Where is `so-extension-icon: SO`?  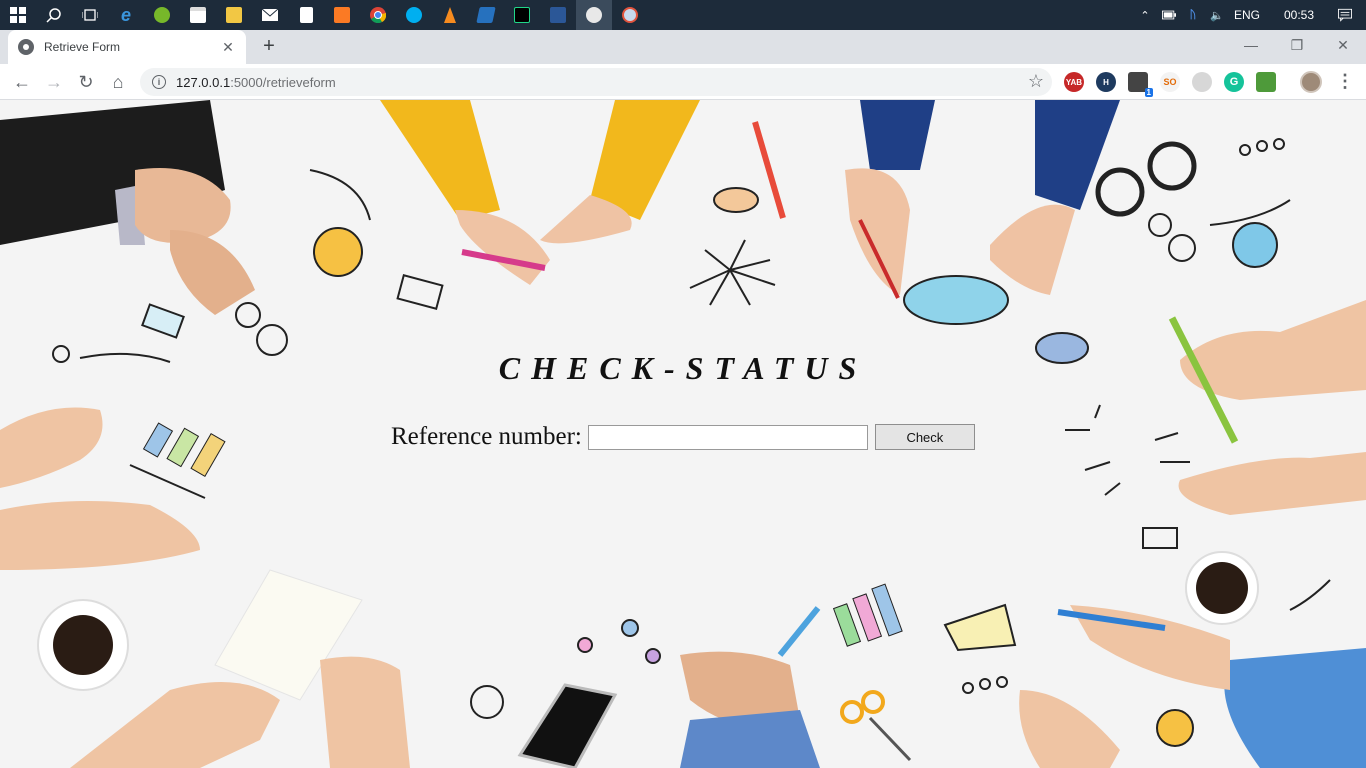 so-extension-icon: SO is located at coordinates (1170, 82).